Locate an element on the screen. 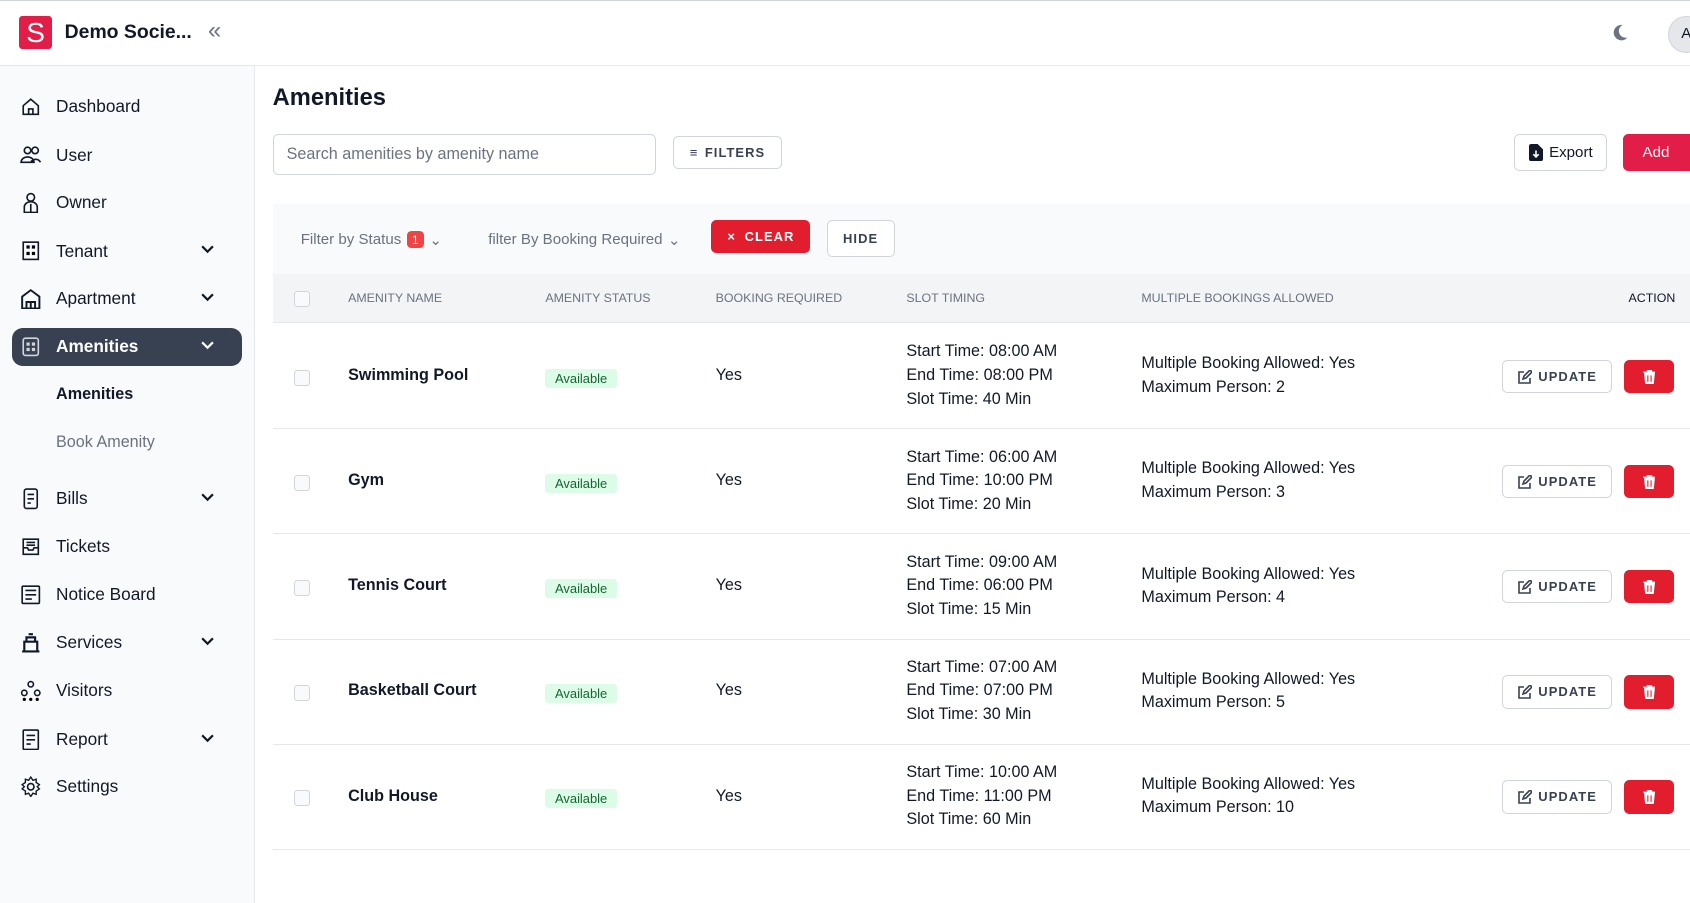 The width and height of the screenshot is (1690, 903). sidebar-item-label: Tickets is located at coordinates (83, 545).